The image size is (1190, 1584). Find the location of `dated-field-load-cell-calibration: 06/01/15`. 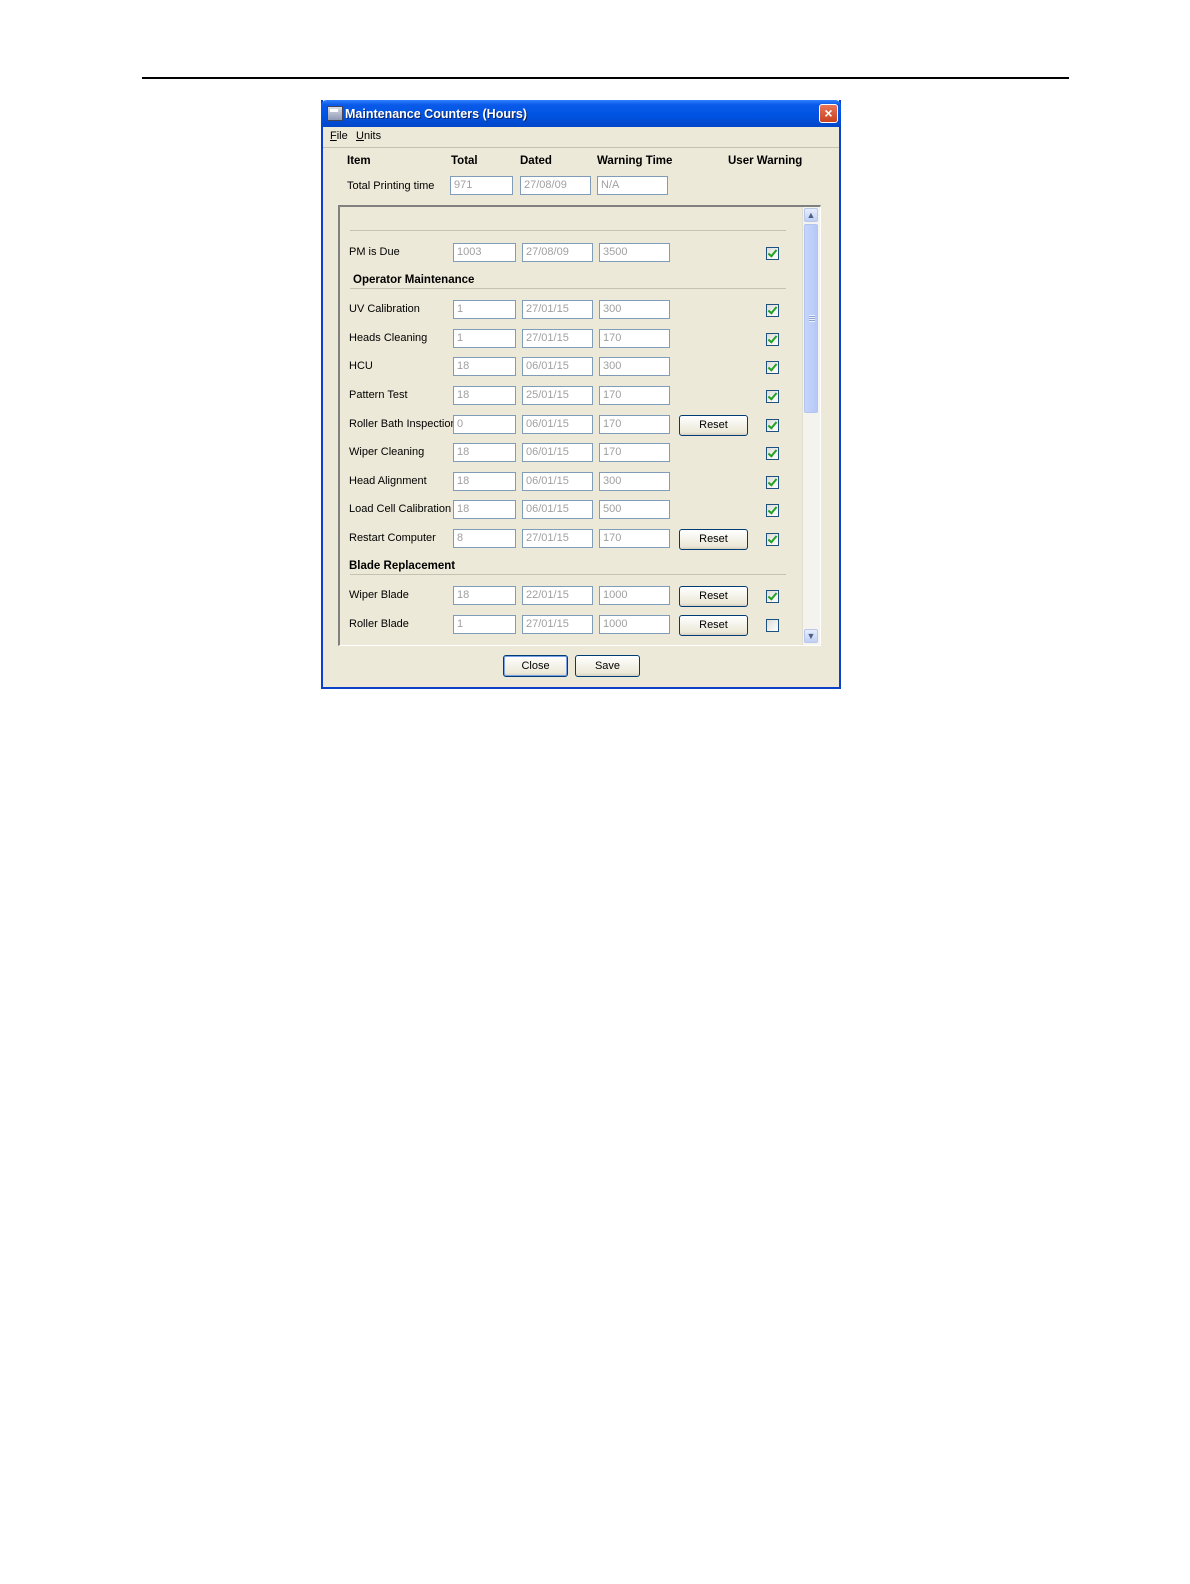

dated-field-load-cell-calibration: 06/01/15 is located at coordinates (557, 509).